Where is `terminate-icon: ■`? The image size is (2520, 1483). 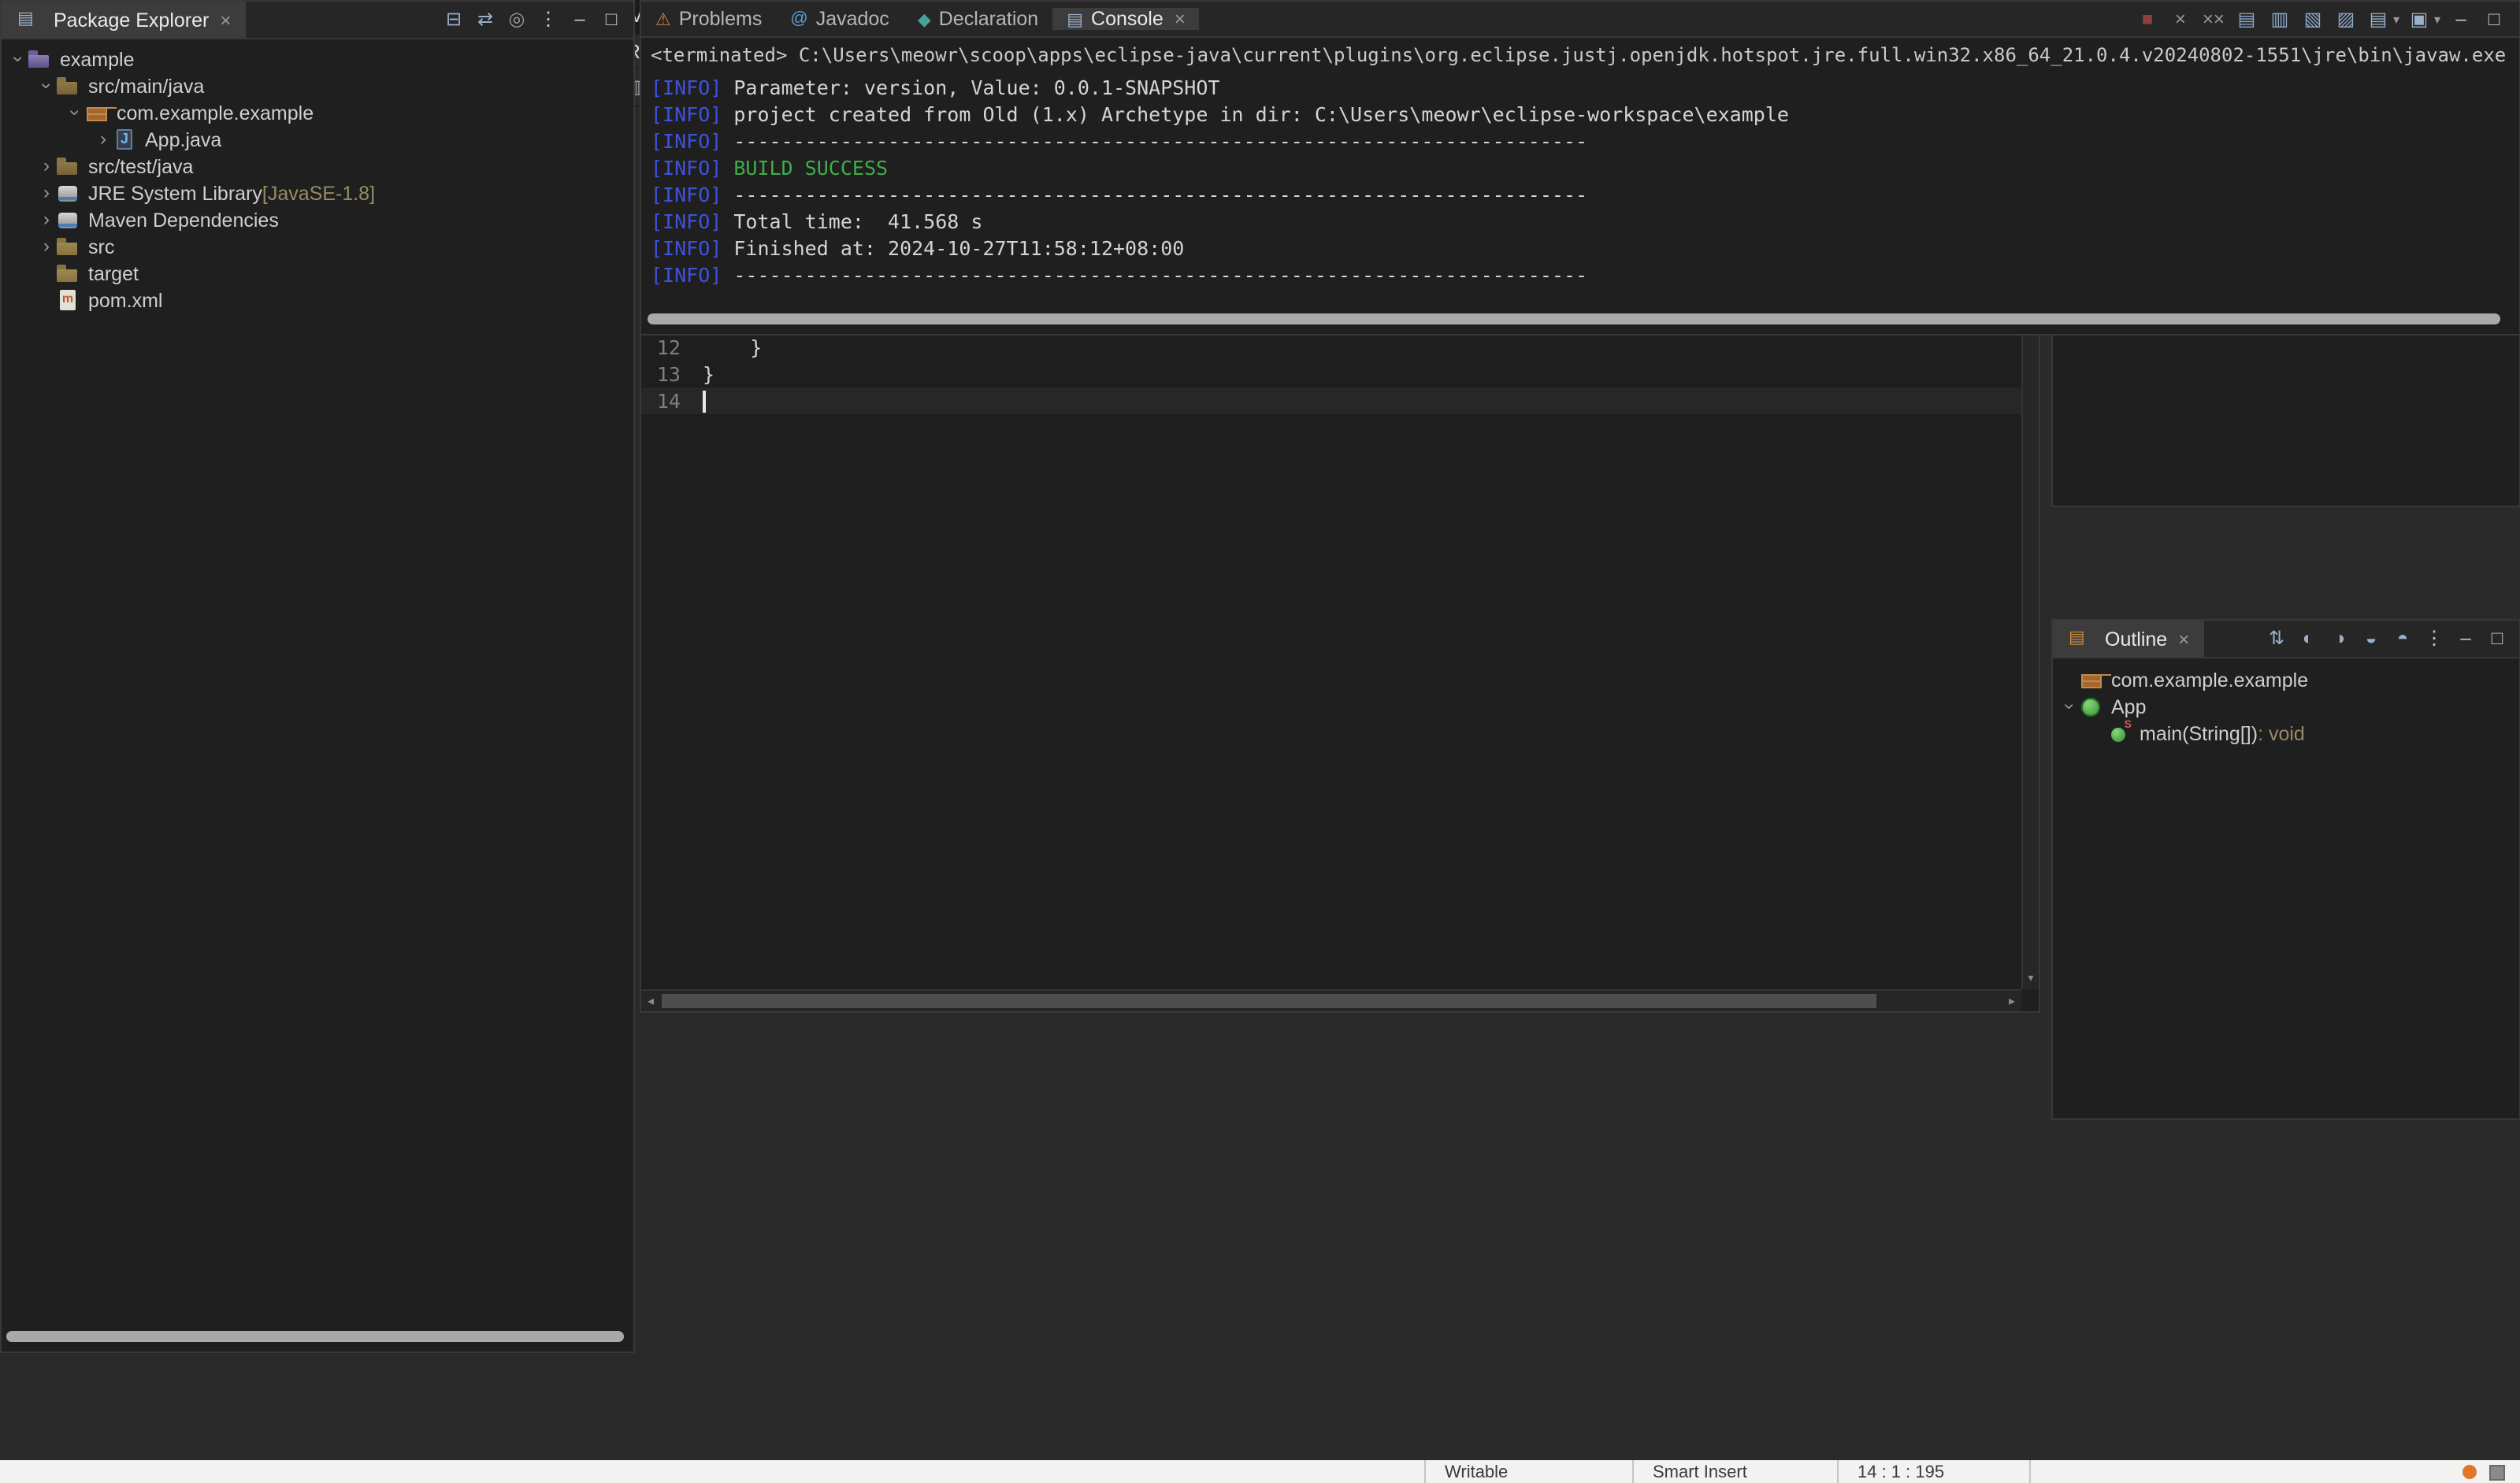 terminate-icon: ■ is located at coordinates (2147, 19).